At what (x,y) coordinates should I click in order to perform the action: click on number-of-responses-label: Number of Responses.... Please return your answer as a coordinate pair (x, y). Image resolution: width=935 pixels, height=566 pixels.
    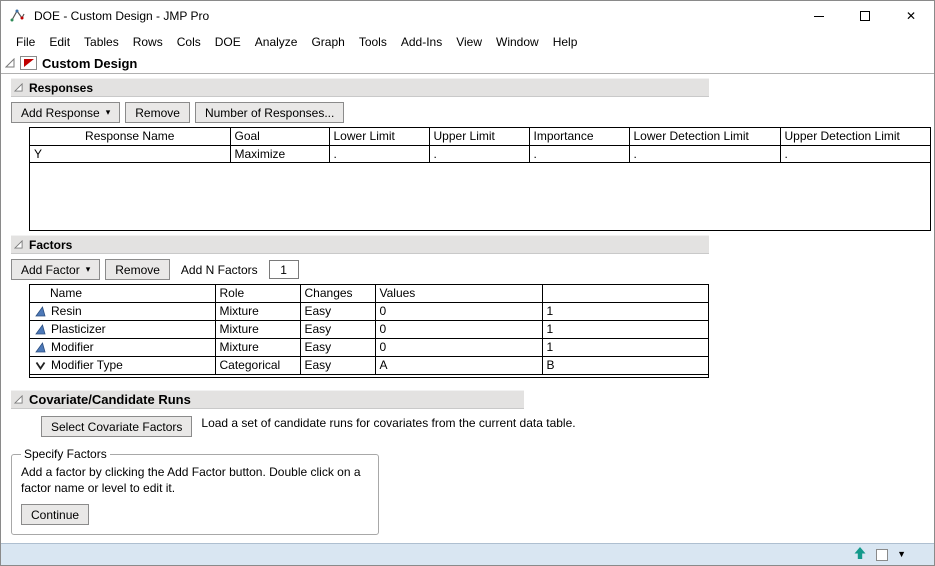
    Looking at the image, I should click on (269, 112).